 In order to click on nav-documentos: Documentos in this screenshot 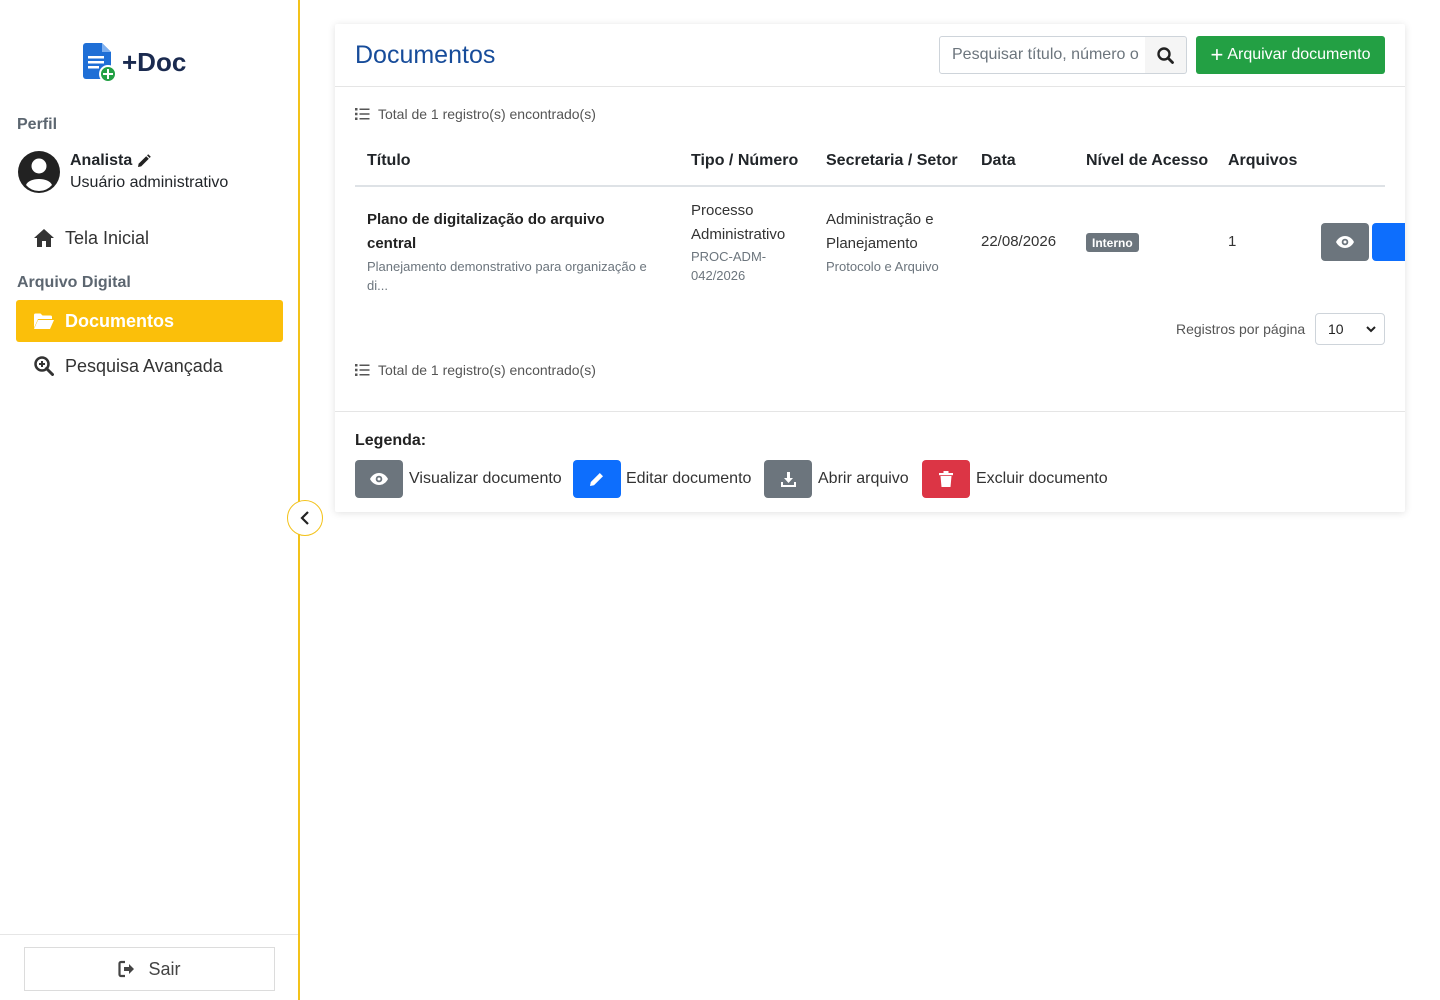, I will do `click(149, 321)`.